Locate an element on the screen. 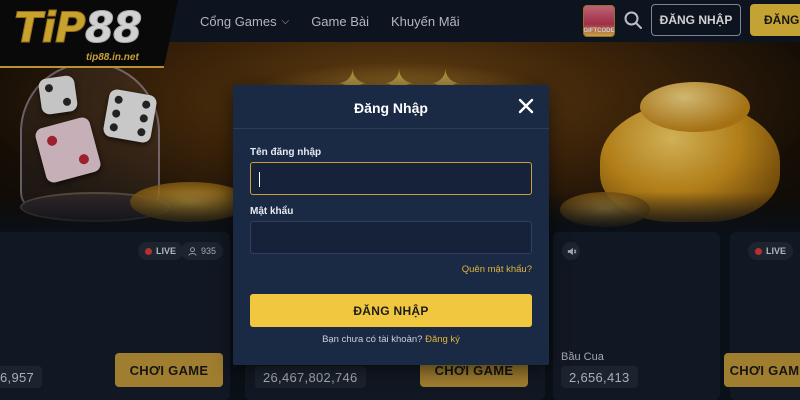 This screenshot has width=800, height=400. signup-prompt-text: Bạn chưa có tài khoản? is located at coordinates (372, 339).